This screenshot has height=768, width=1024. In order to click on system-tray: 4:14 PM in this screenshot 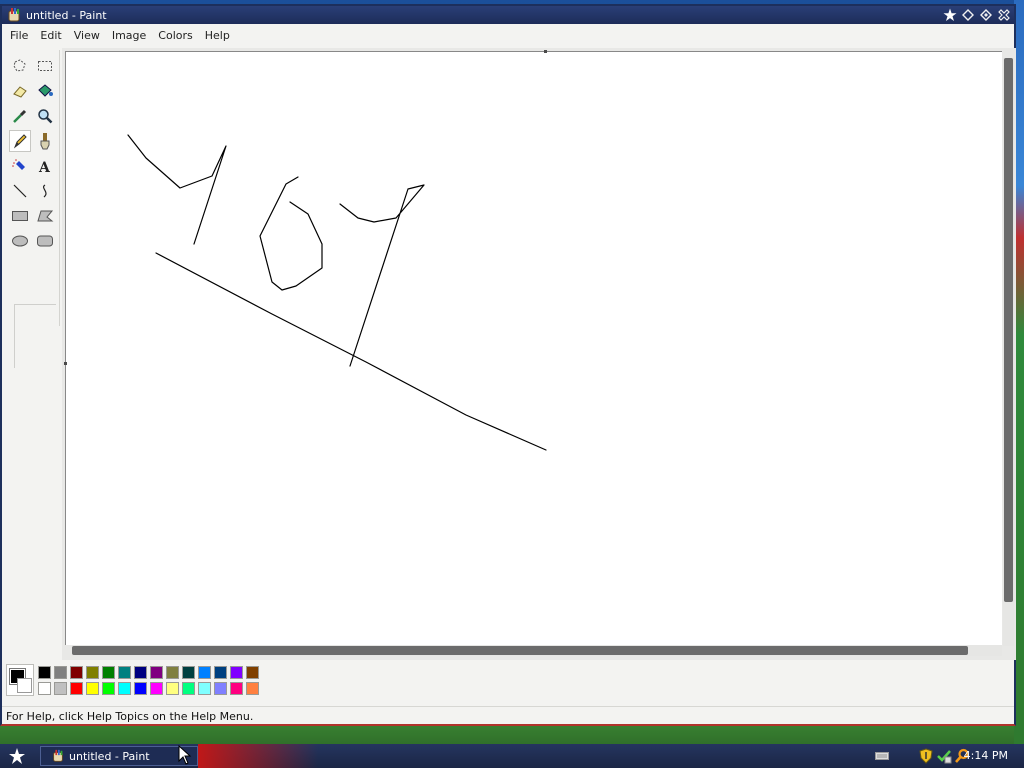, I will do `click(939, 756)`.